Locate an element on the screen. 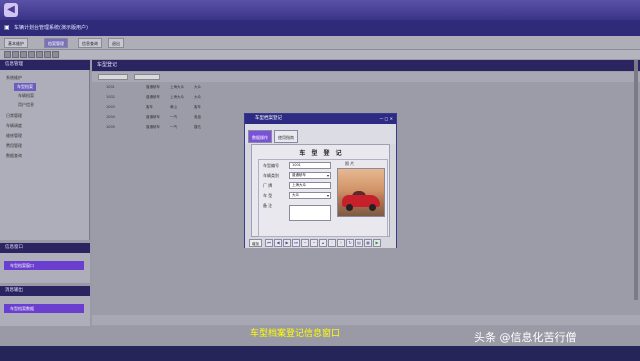  panel-title: 信息窗口 is located at coordinates (45, 248).